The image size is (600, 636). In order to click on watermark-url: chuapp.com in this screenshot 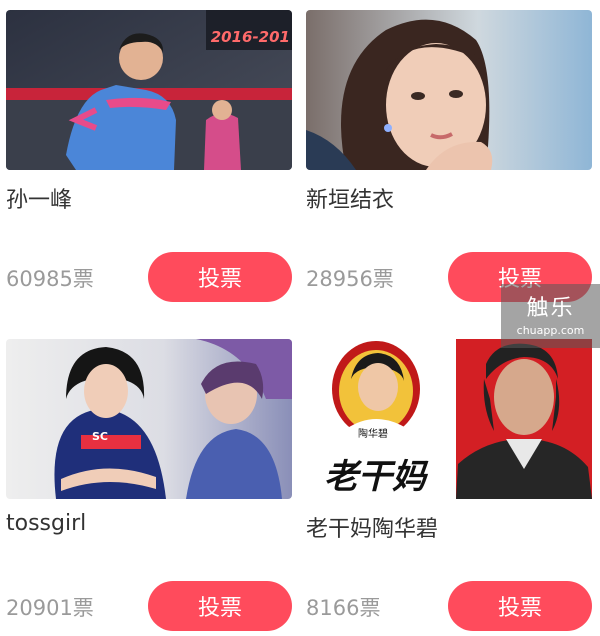, I will do `click(550, 330)`.